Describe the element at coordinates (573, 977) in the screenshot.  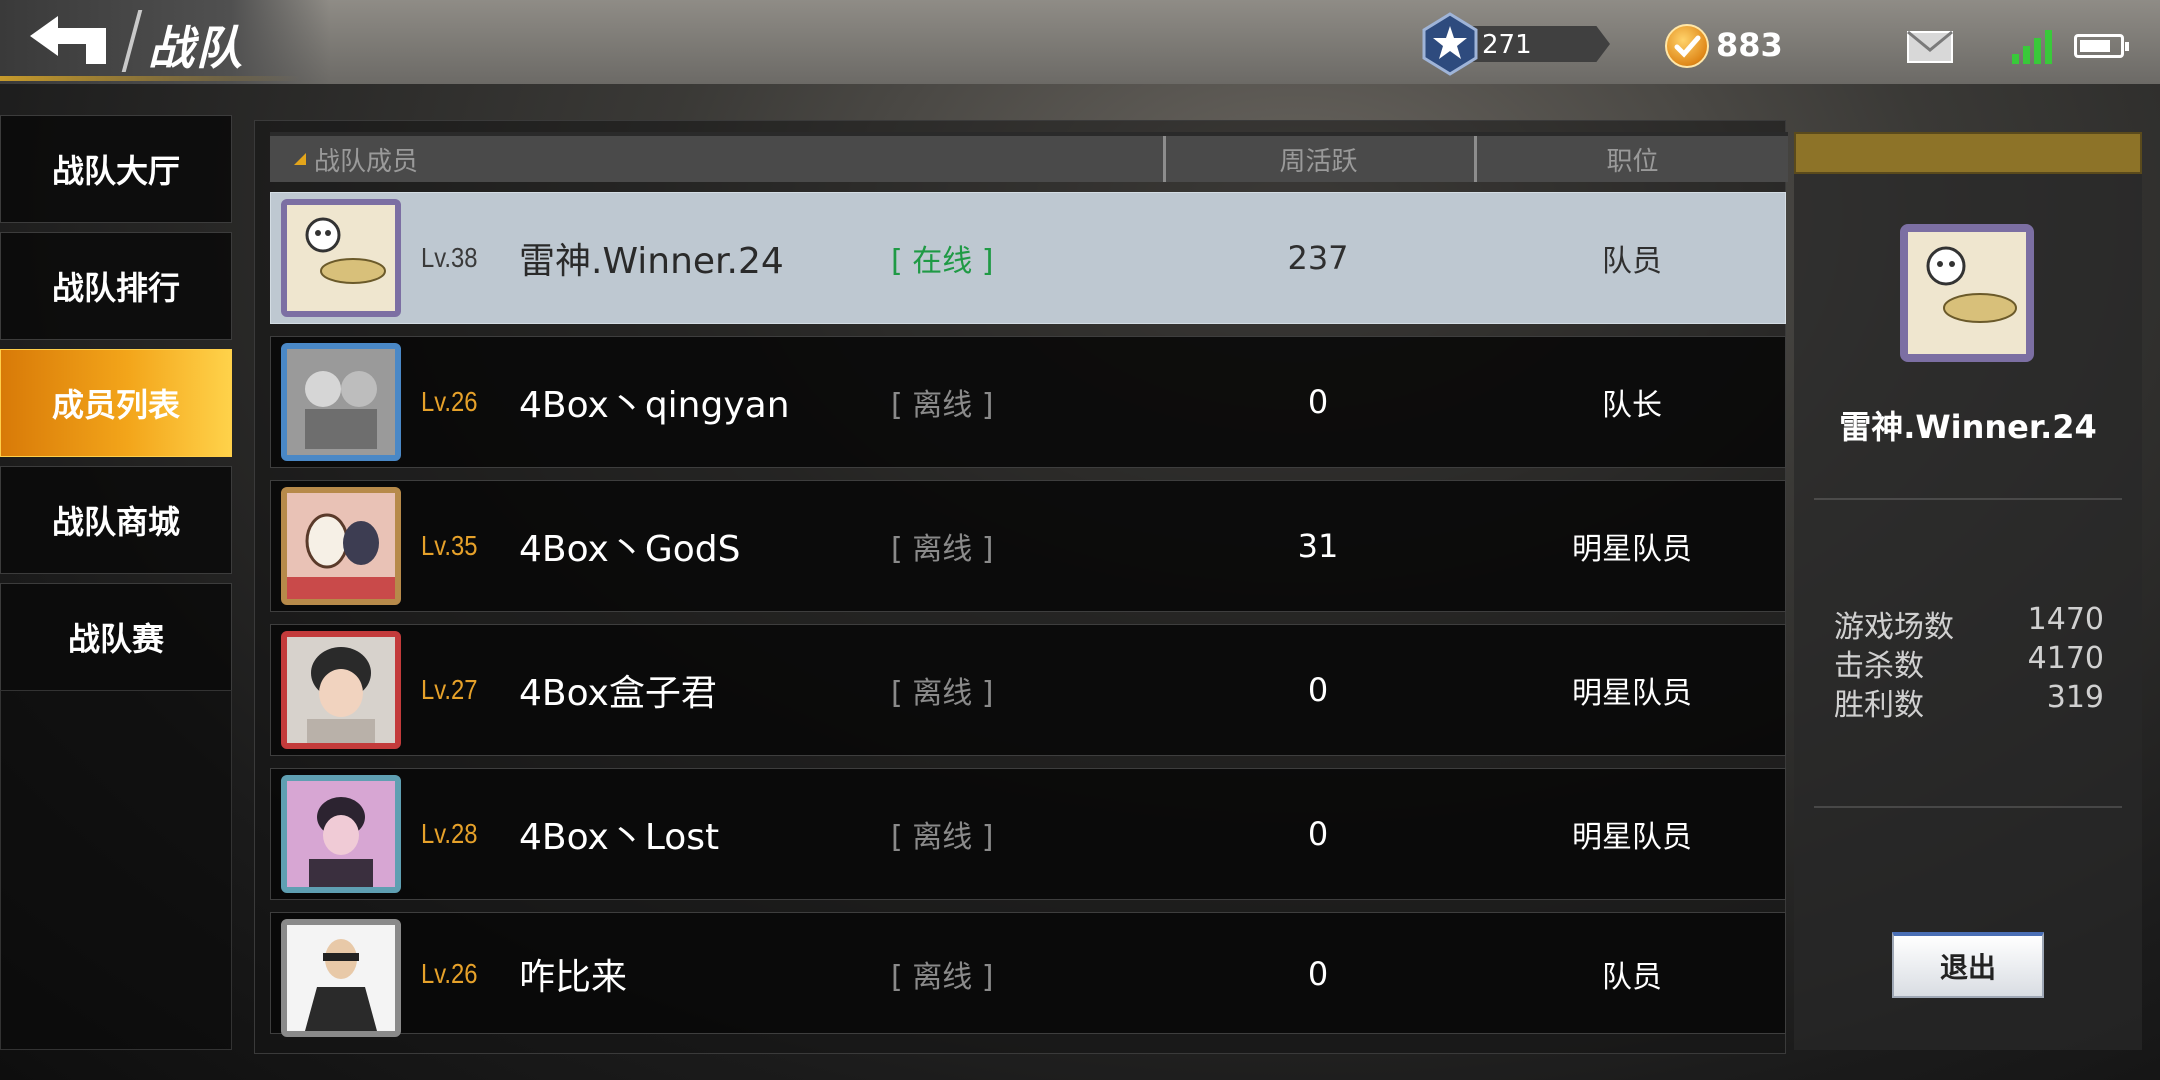
I see `member-name: 咋比来` at that location.